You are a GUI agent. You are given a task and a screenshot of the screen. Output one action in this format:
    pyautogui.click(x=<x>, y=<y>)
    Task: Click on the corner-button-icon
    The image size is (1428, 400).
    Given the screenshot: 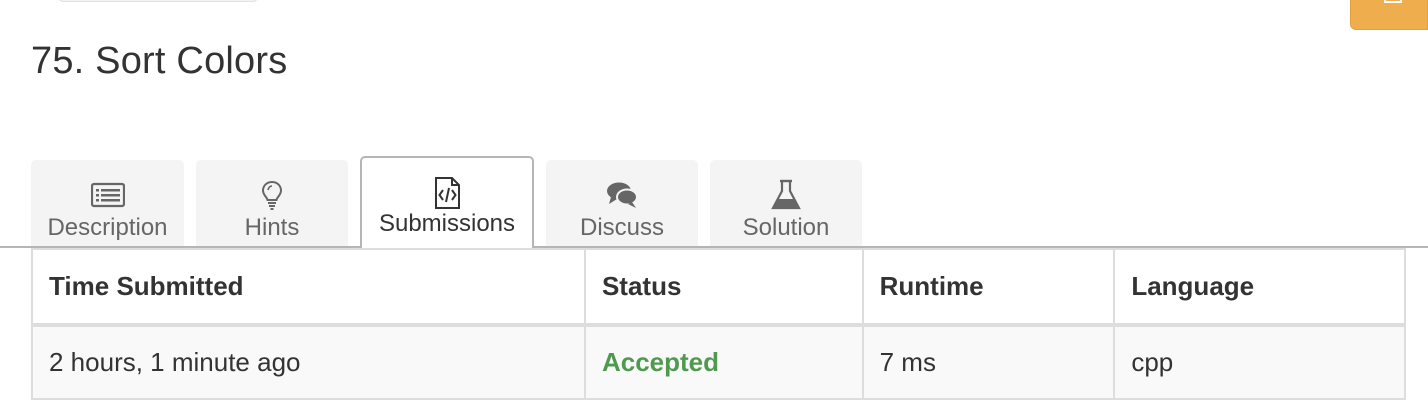 What is the action you would take?
    pyautogui.click(x=1393, y=1)
    